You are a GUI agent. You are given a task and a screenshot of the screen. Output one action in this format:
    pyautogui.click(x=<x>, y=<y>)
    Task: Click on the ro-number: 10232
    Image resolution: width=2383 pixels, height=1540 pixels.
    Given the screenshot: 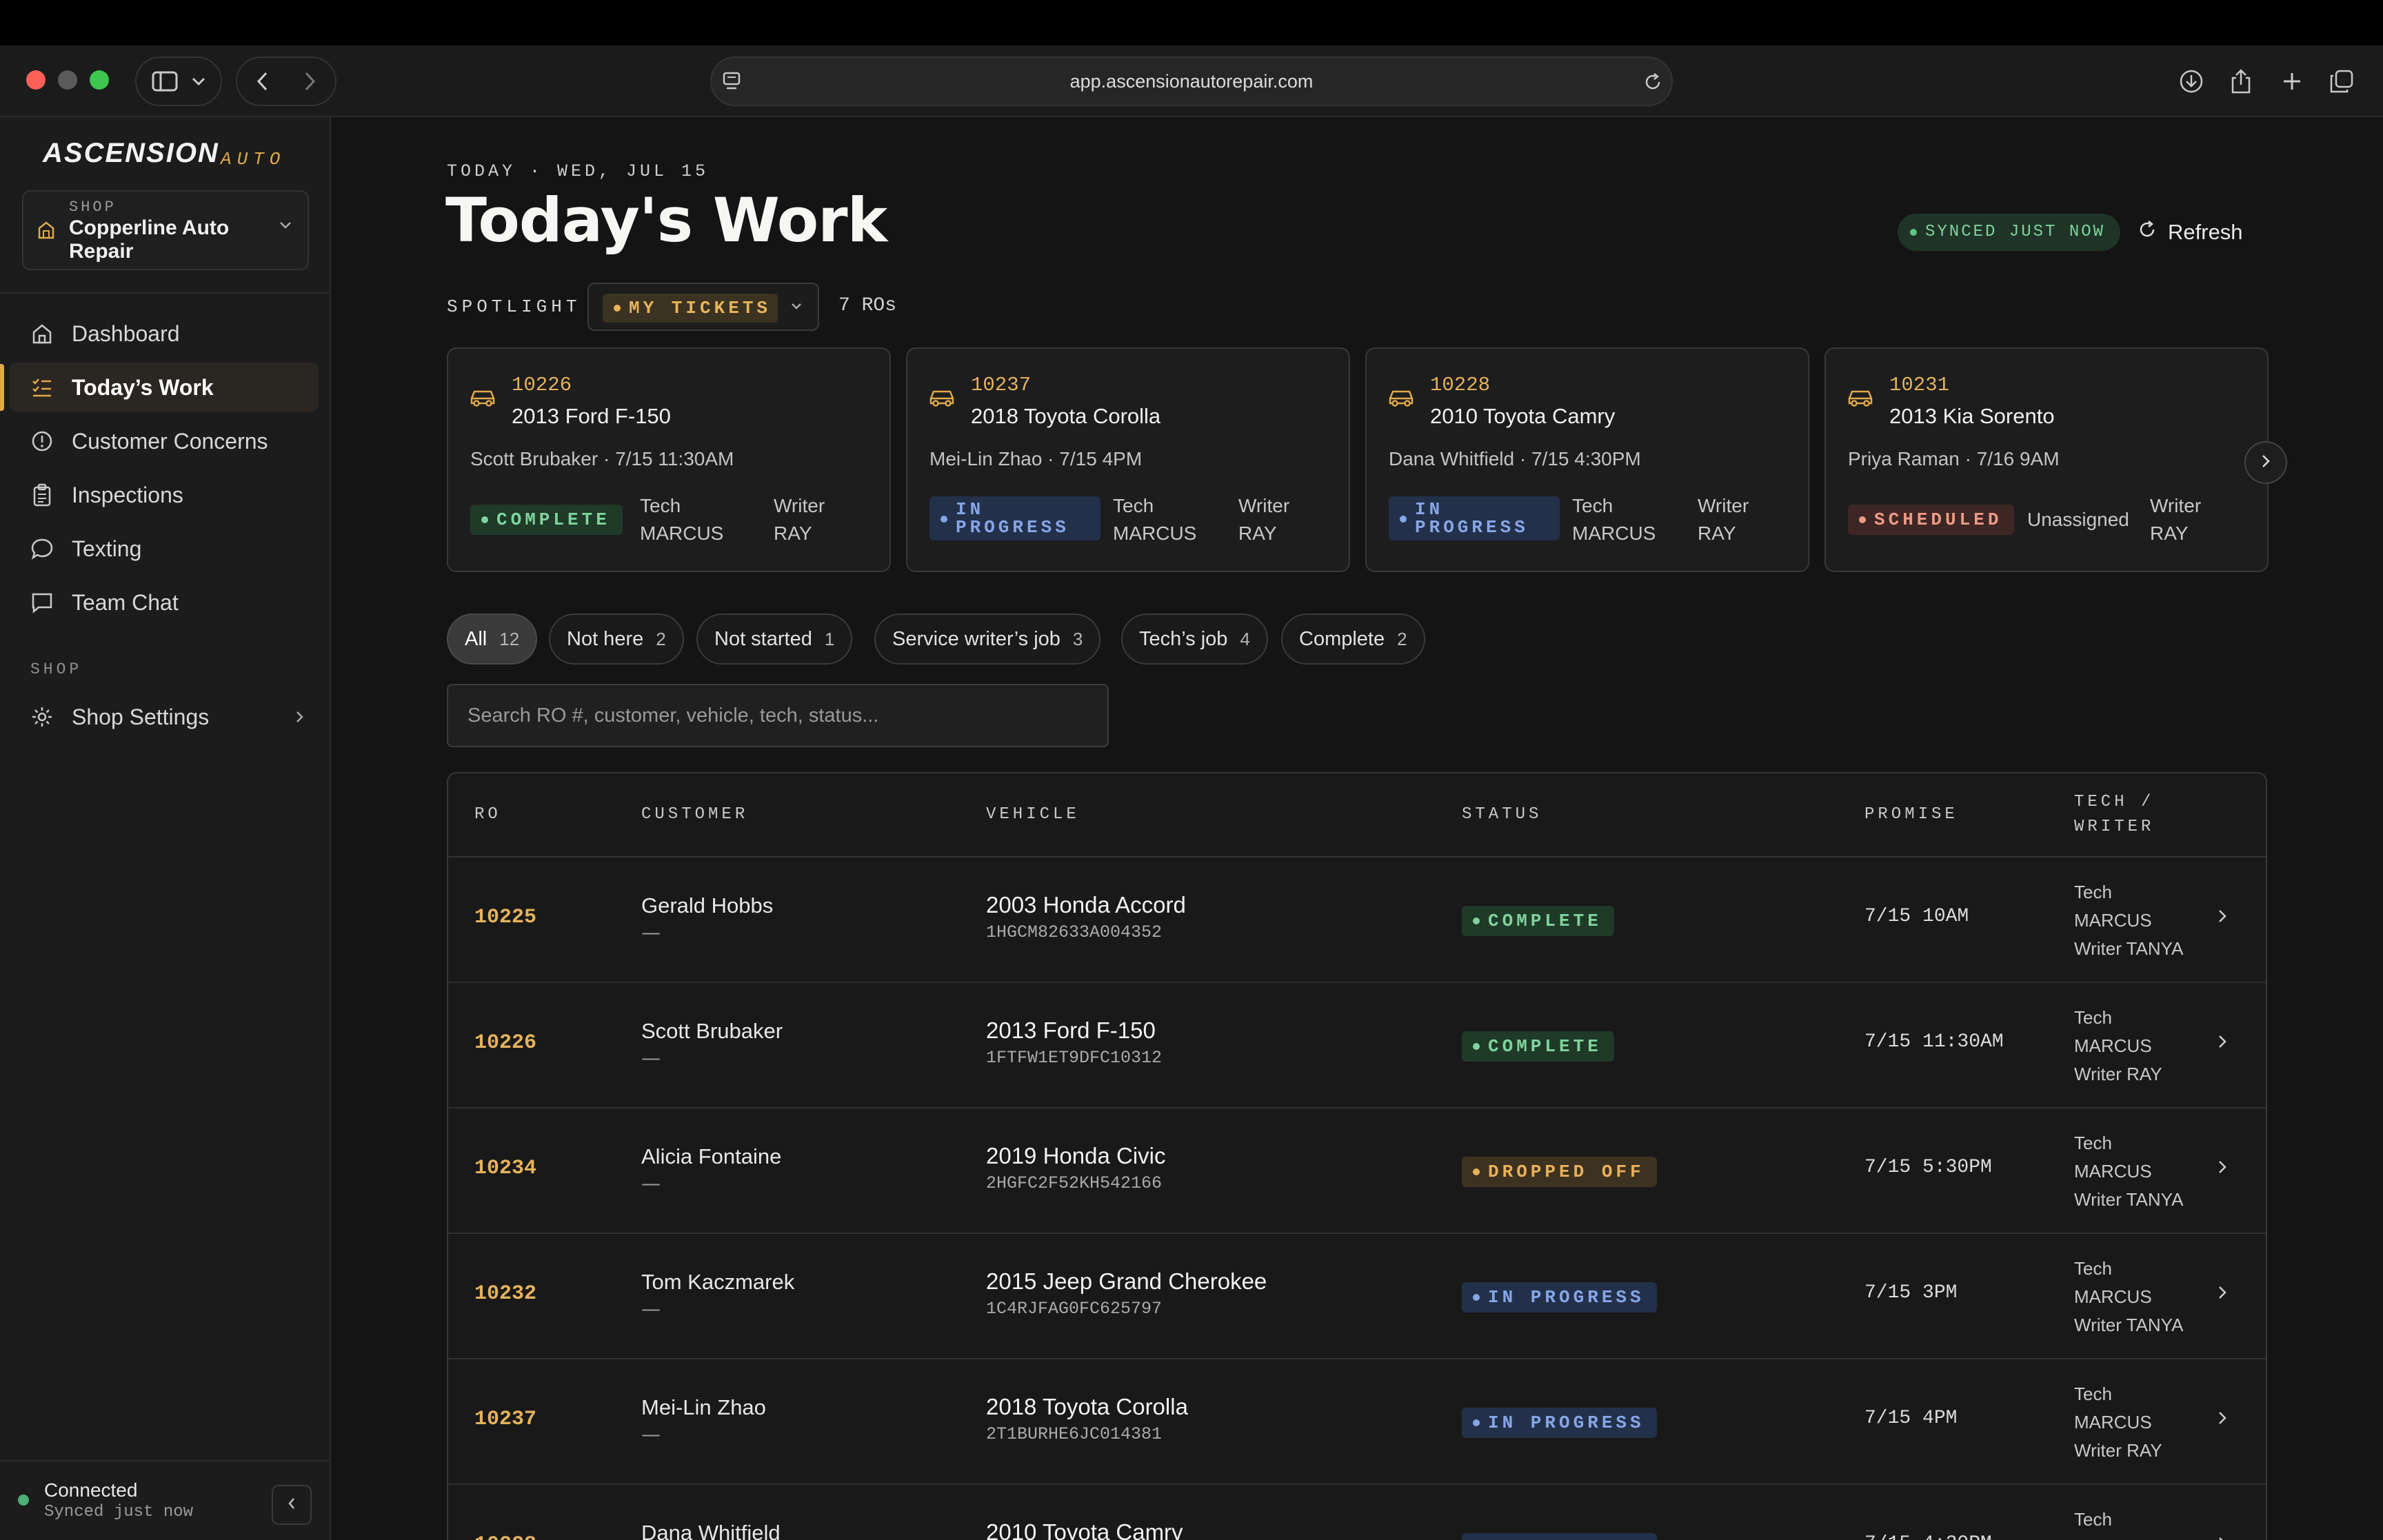 What is the action you would take?
    pyautogui.click(x=505, y=1294)
    